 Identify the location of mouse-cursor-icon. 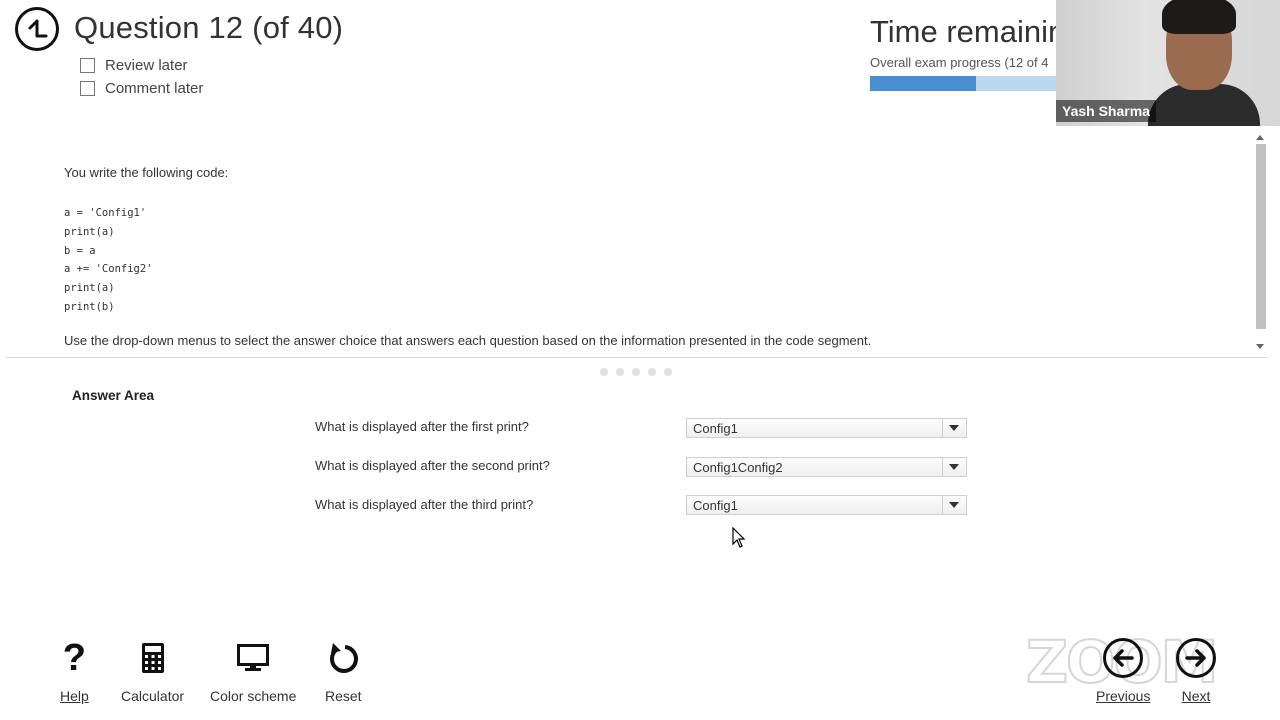
(739, 537).